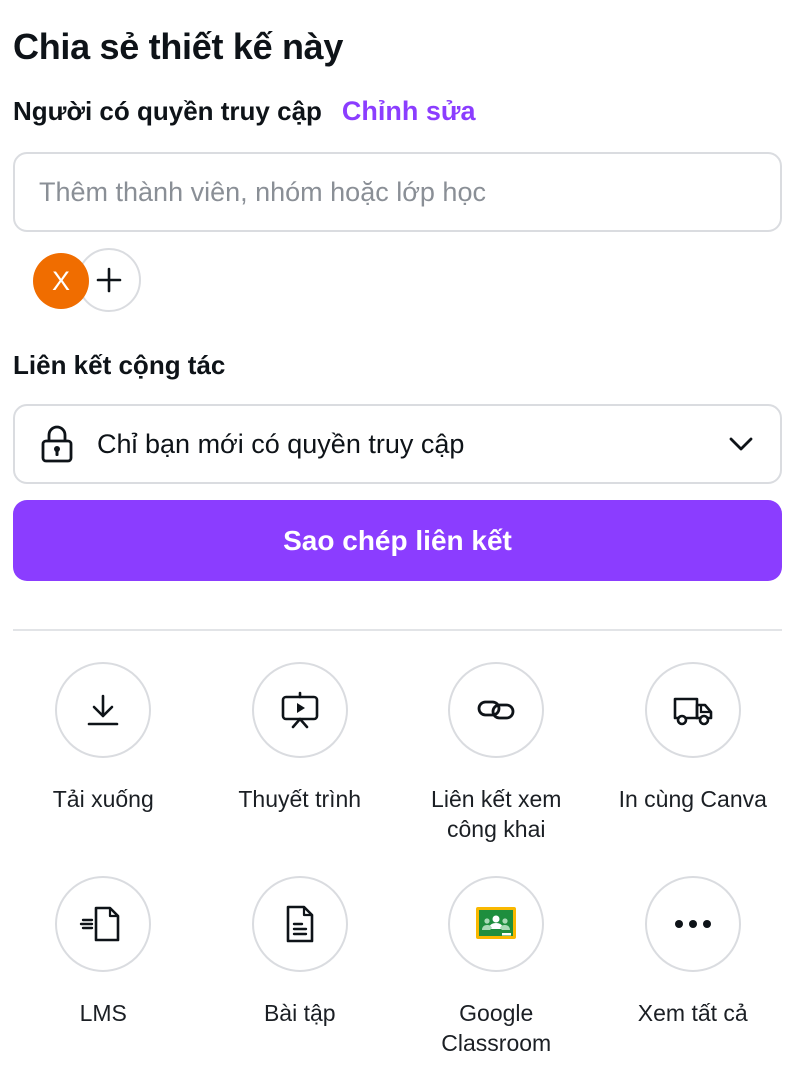 This screenshot has height=1080, width=802. I want to click on google-classroom-icon, so click(496, 923).